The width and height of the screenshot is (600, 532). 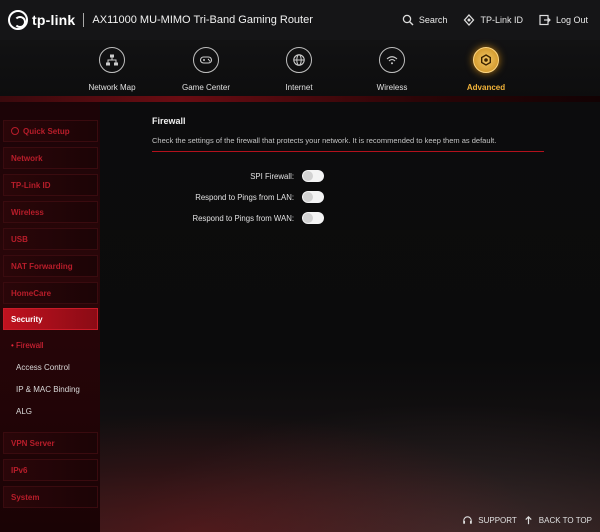 What do you see at coordinates (206, 87) in the screenshot?
I see `nav-game-center-label: Game Center` at bounding box center [206, 87].